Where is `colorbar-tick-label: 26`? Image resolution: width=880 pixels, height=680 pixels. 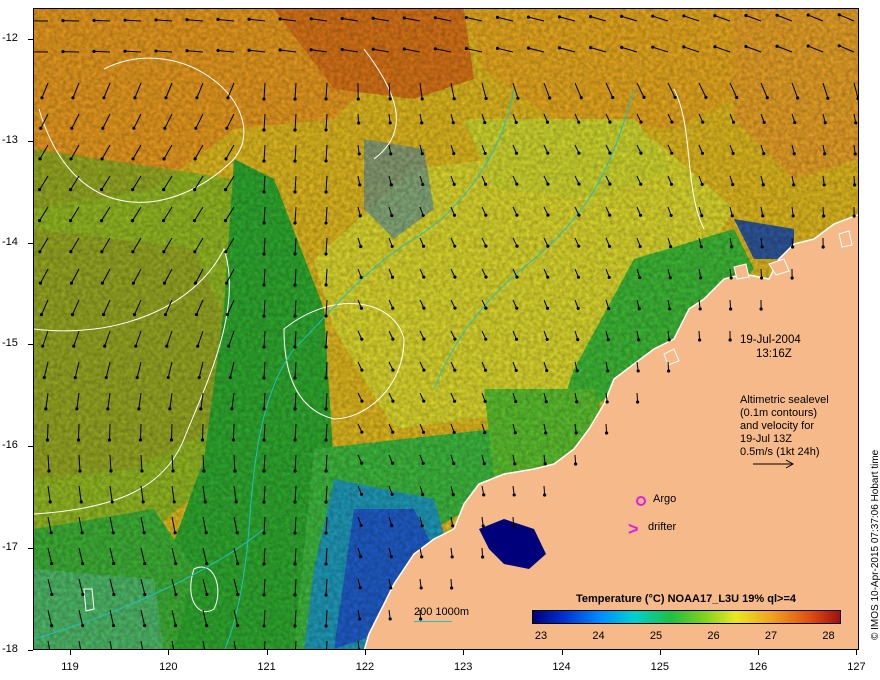
colorbar-tick-label: 26 is located at coordinates (713, 636).